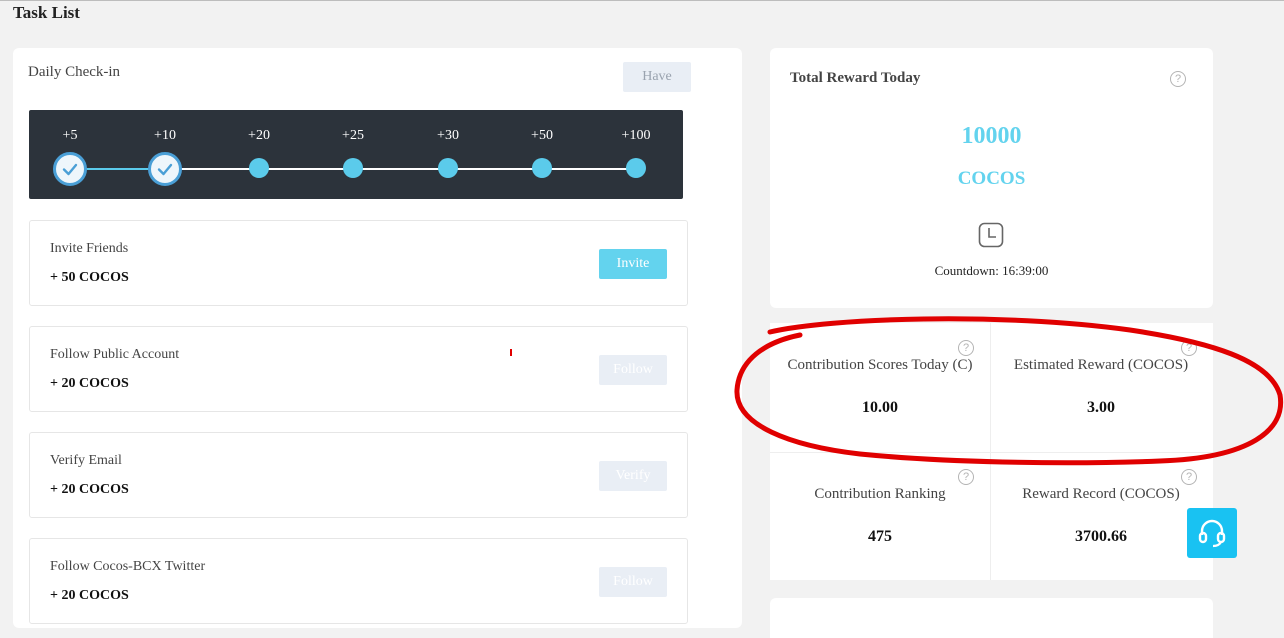  Describe the element at coordinates (1101, 536) in the screenshot. I see `stat-value: 3700.66` at that location.